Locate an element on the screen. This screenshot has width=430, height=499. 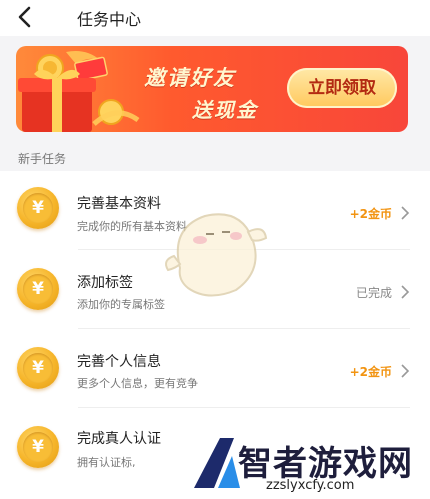
task-description: 更多个人信息，更有竞争 is located at coordinates (137, 383).